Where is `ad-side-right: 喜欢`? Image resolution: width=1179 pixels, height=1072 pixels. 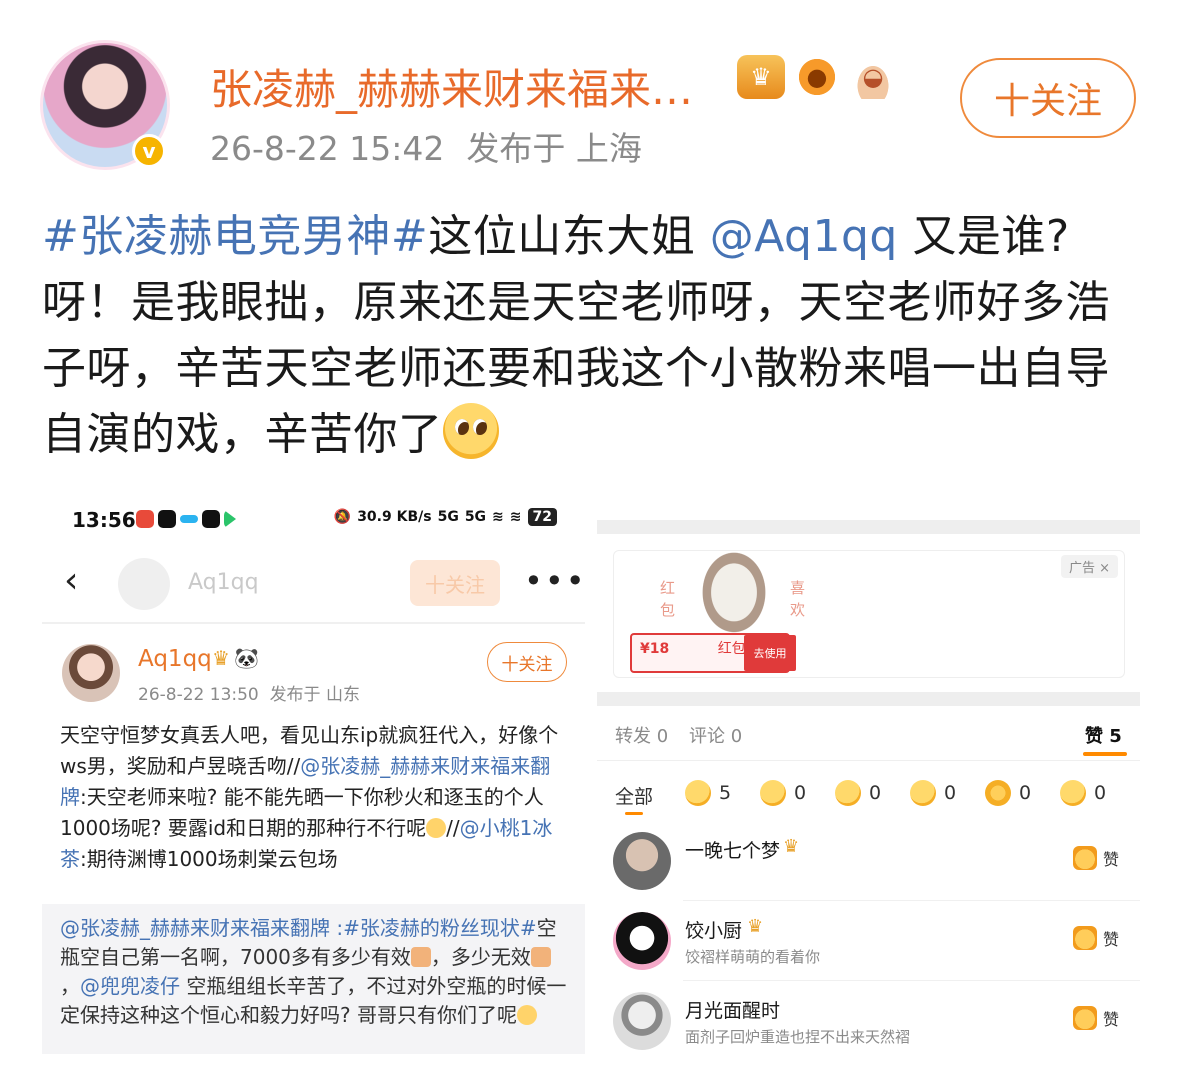
ad-side-right: 喜欢 is located at coordinates (798, 599).